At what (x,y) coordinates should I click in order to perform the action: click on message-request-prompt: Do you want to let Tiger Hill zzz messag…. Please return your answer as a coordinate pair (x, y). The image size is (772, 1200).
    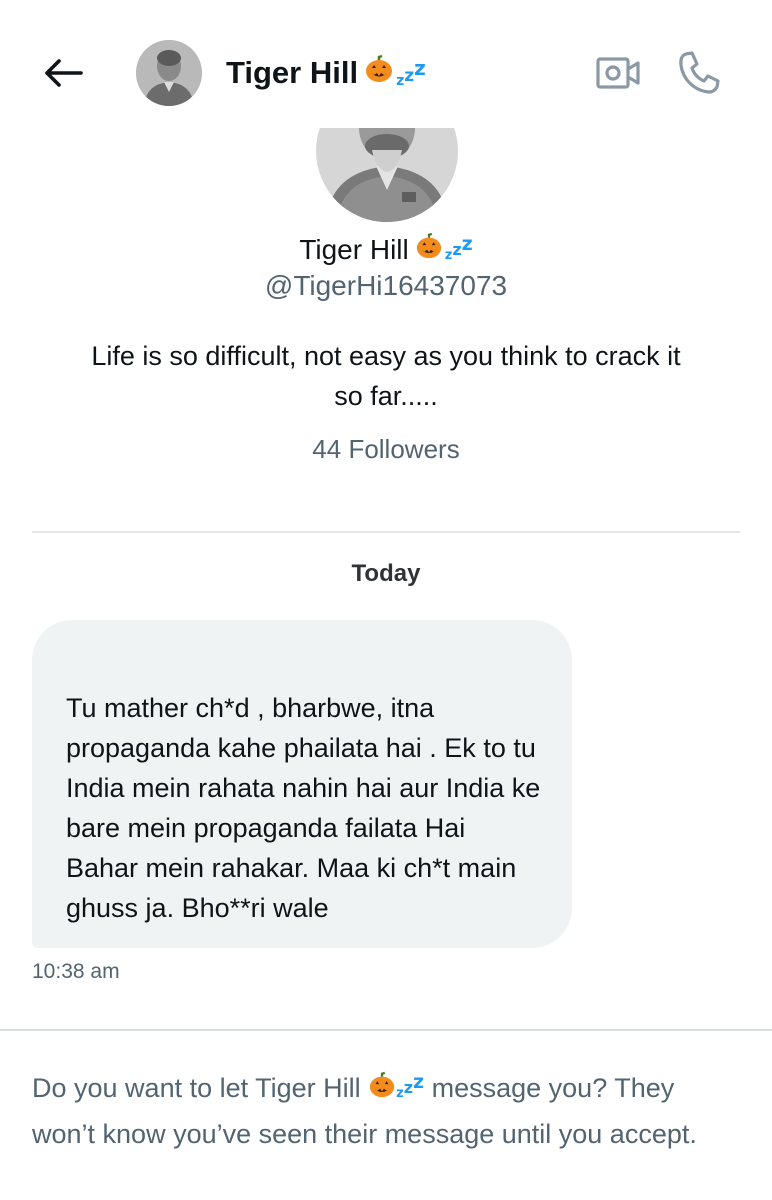
    Looking at the image, I should click on (382, 1108).